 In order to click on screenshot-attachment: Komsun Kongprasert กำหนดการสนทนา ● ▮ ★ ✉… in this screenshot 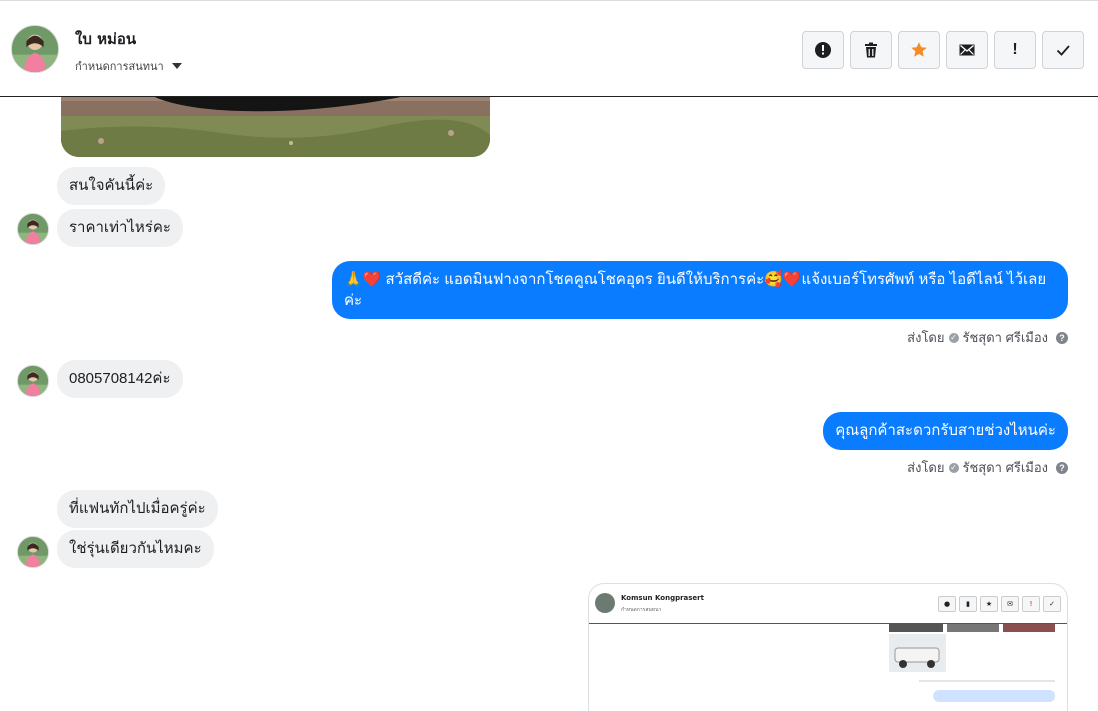, I will do `click(828, 647)`.